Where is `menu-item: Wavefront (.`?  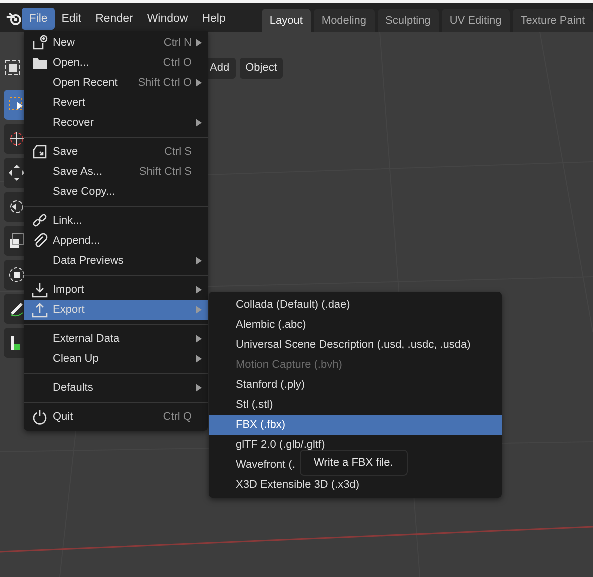
menu-item: Wavefront (. is located at coordinates (255, 465).